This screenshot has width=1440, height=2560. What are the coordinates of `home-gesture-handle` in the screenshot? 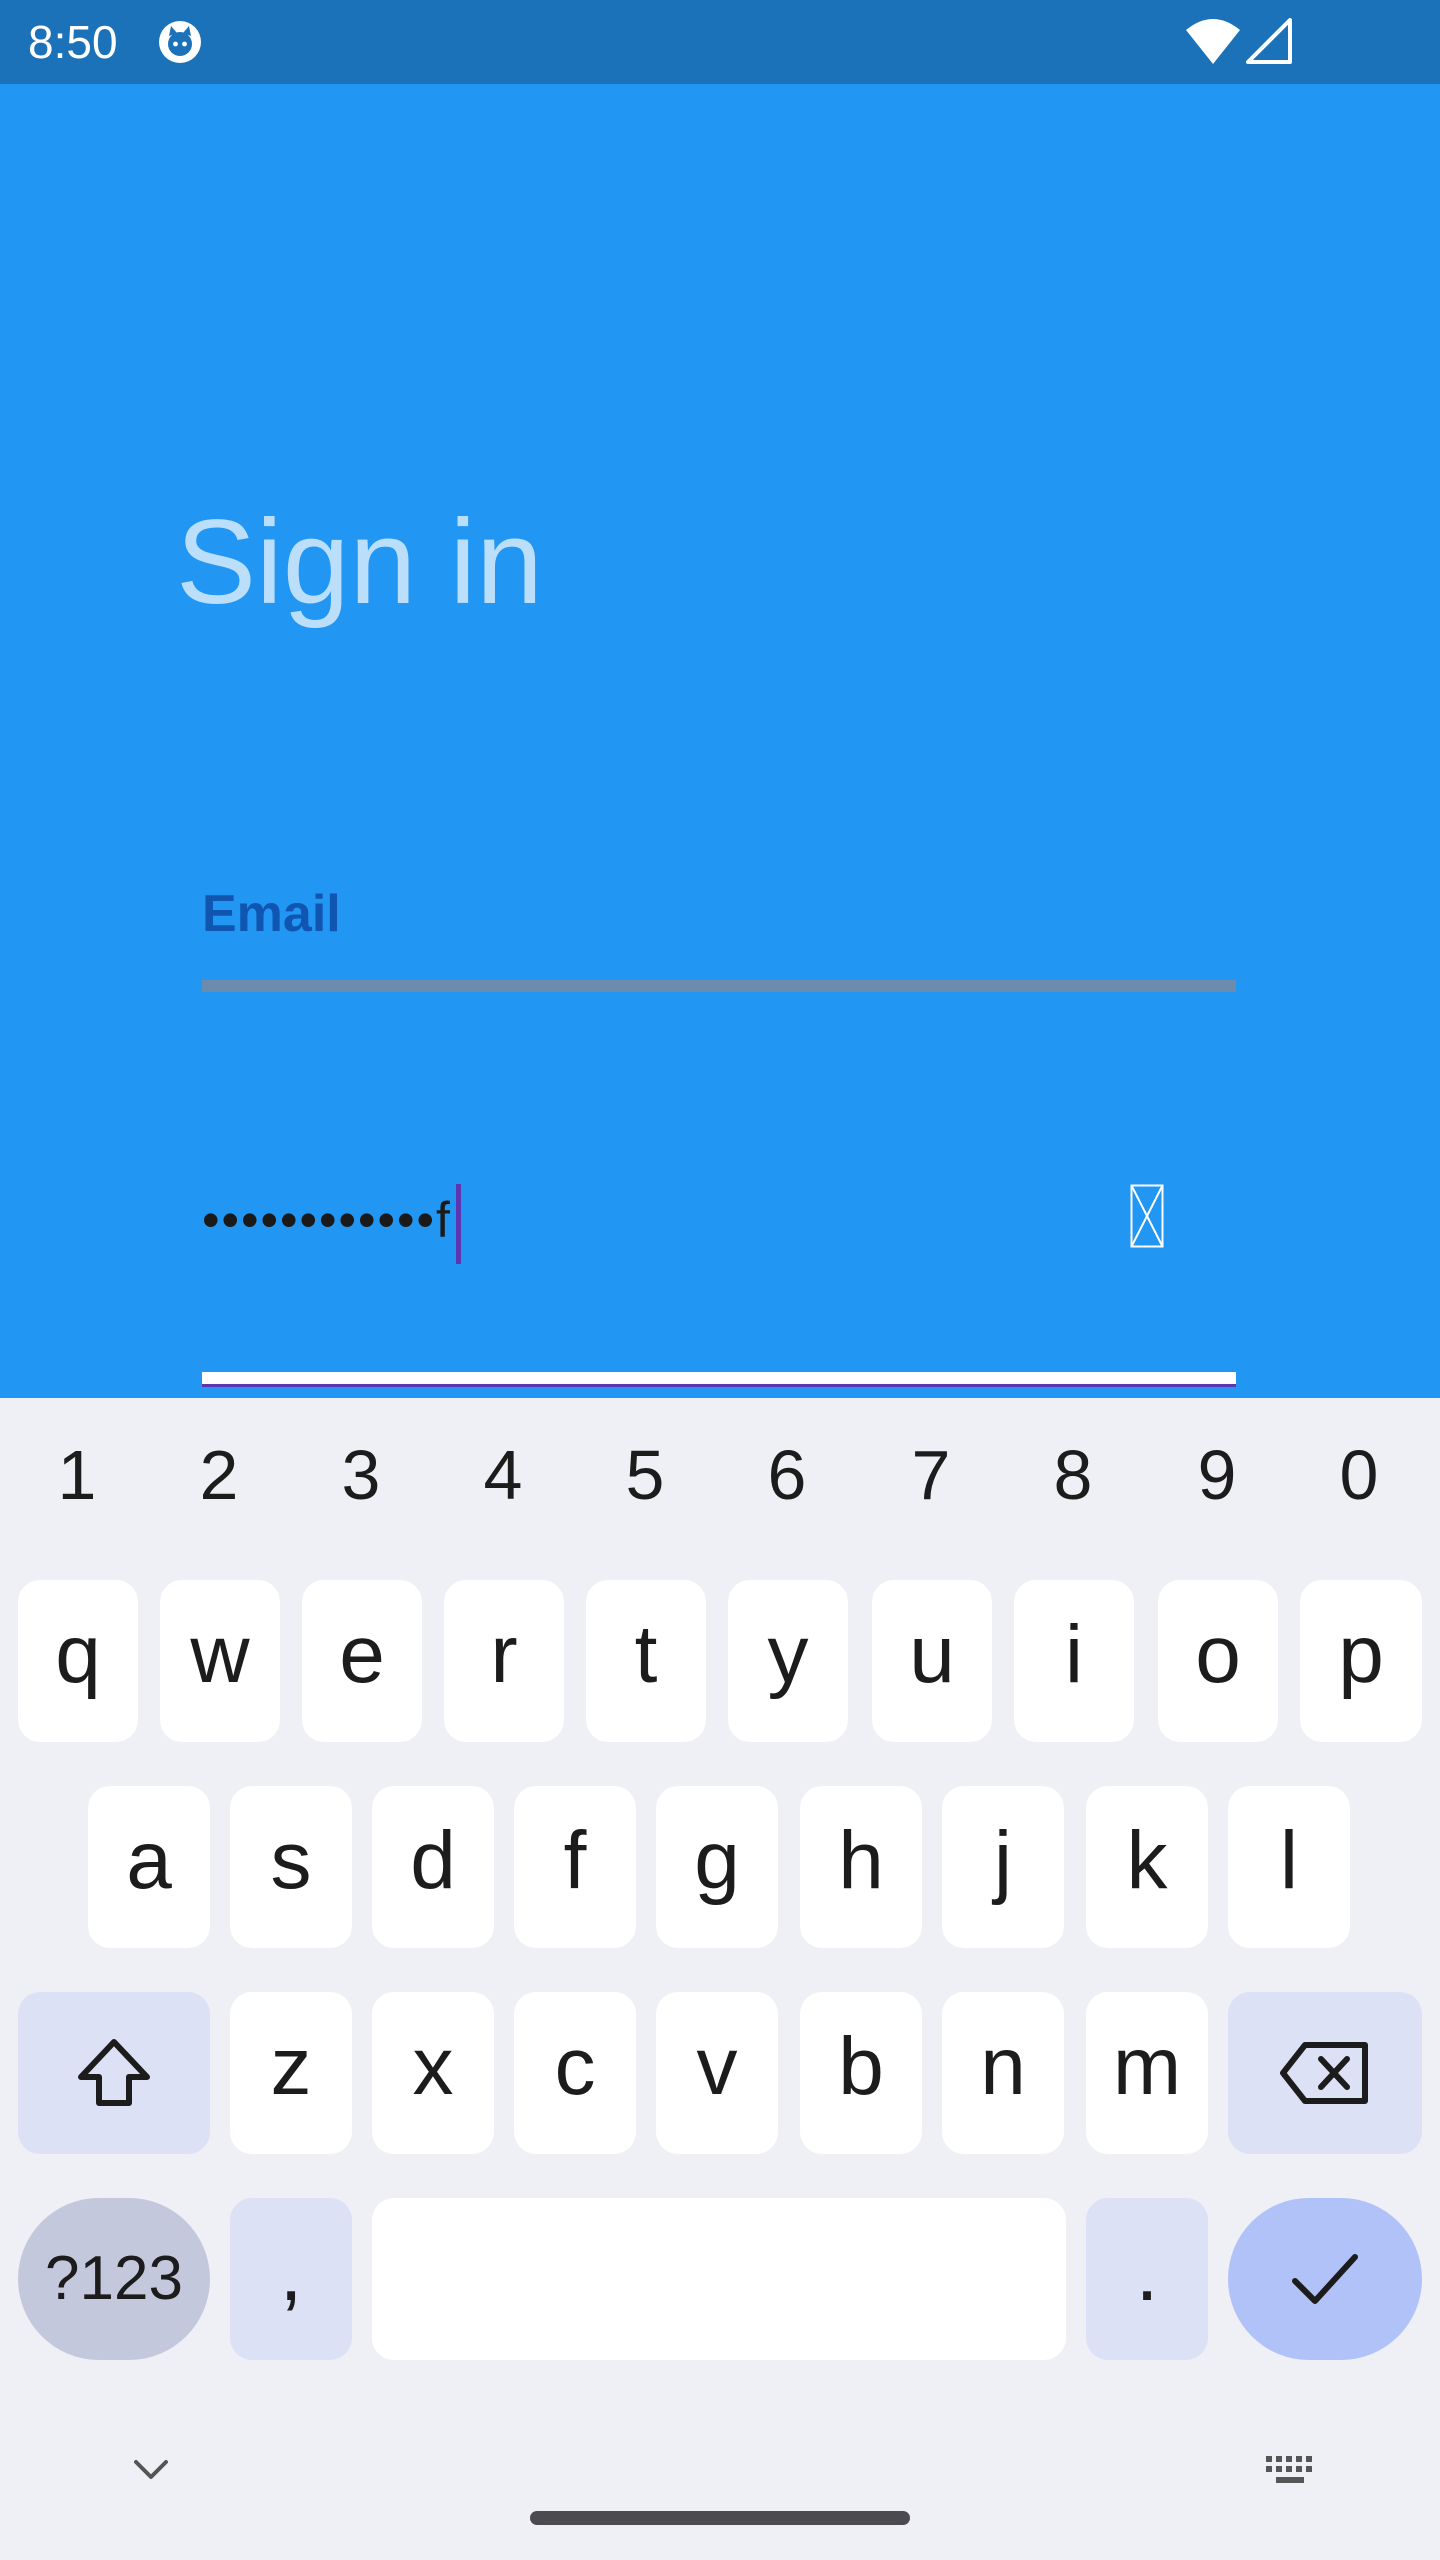 It's located at (720, 2518).